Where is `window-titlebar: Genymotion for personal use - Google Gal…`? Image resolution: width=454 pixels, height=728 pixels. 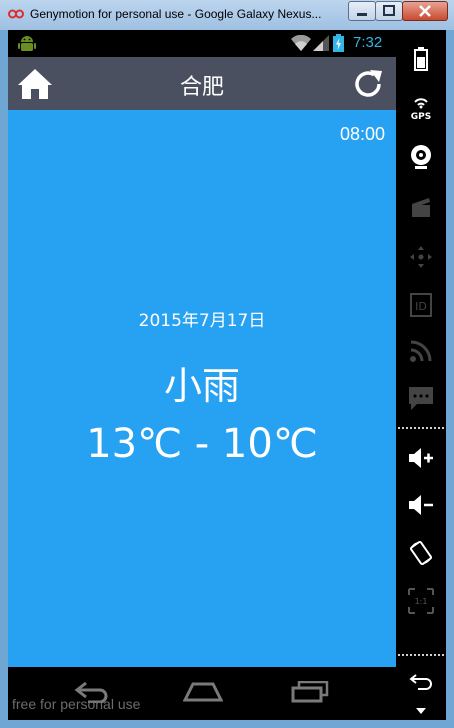 window-titlebar: Genymotion for personal use - Google Gal… is located at coordinates (227, 15).